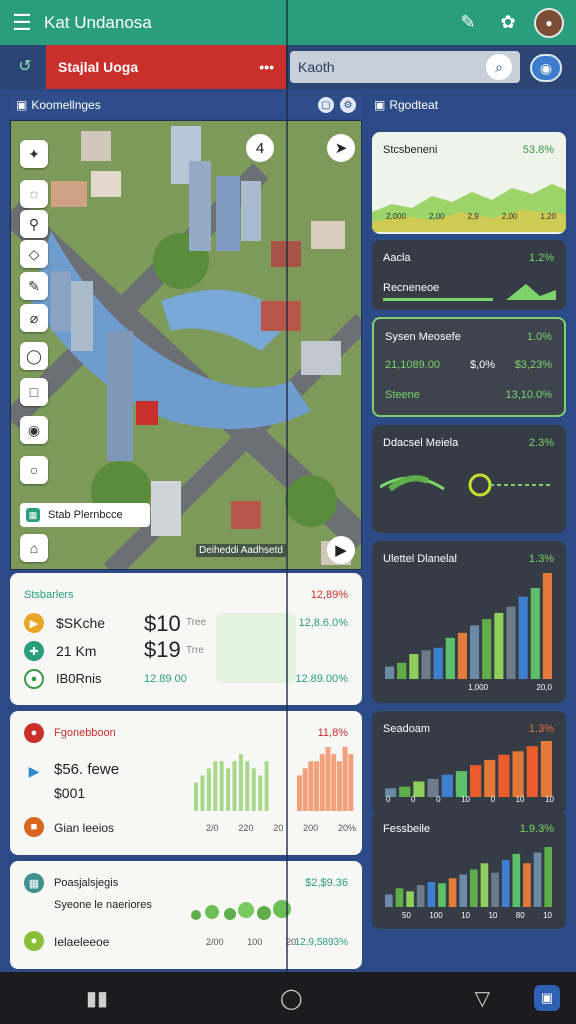  Describe the element at coordinates (49, 595) in the screenshot. I see `card-title: Stsbarlers` at that location.